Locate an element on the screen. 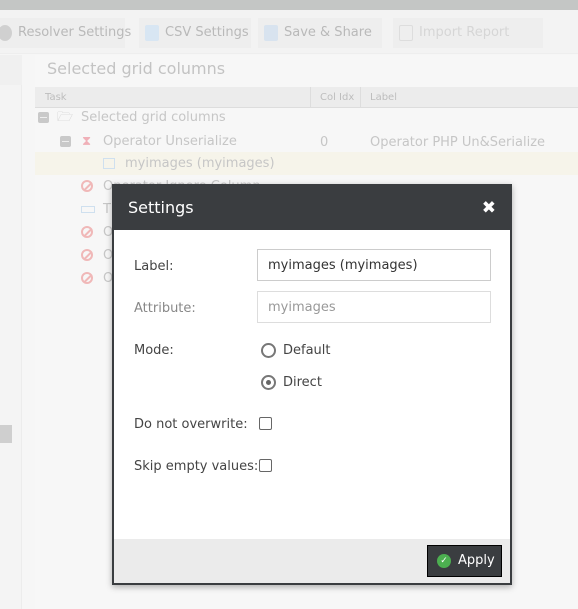 This screenshot has height=609, width=578. panel-title: Selected grid columns is located at coordinates (136, 68).